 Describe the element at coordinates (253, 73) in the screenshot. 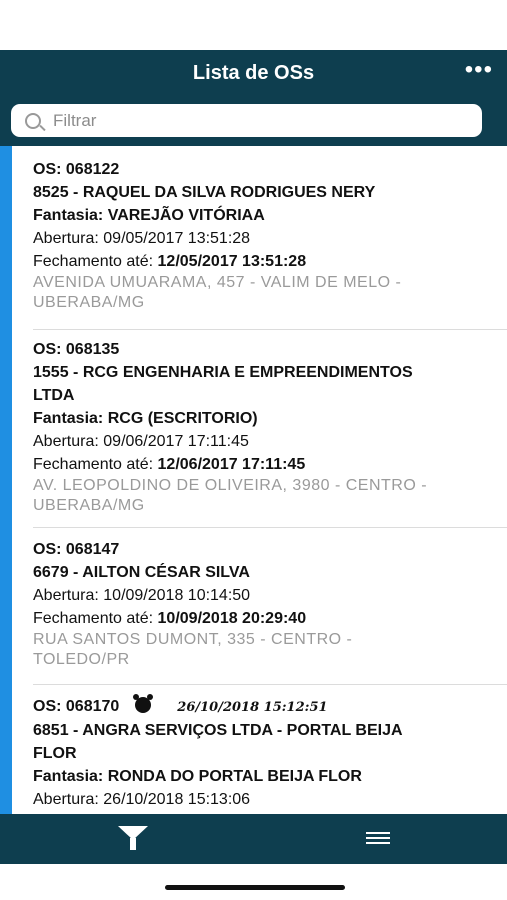

I see `page-title: Lista de OSs` at that location.